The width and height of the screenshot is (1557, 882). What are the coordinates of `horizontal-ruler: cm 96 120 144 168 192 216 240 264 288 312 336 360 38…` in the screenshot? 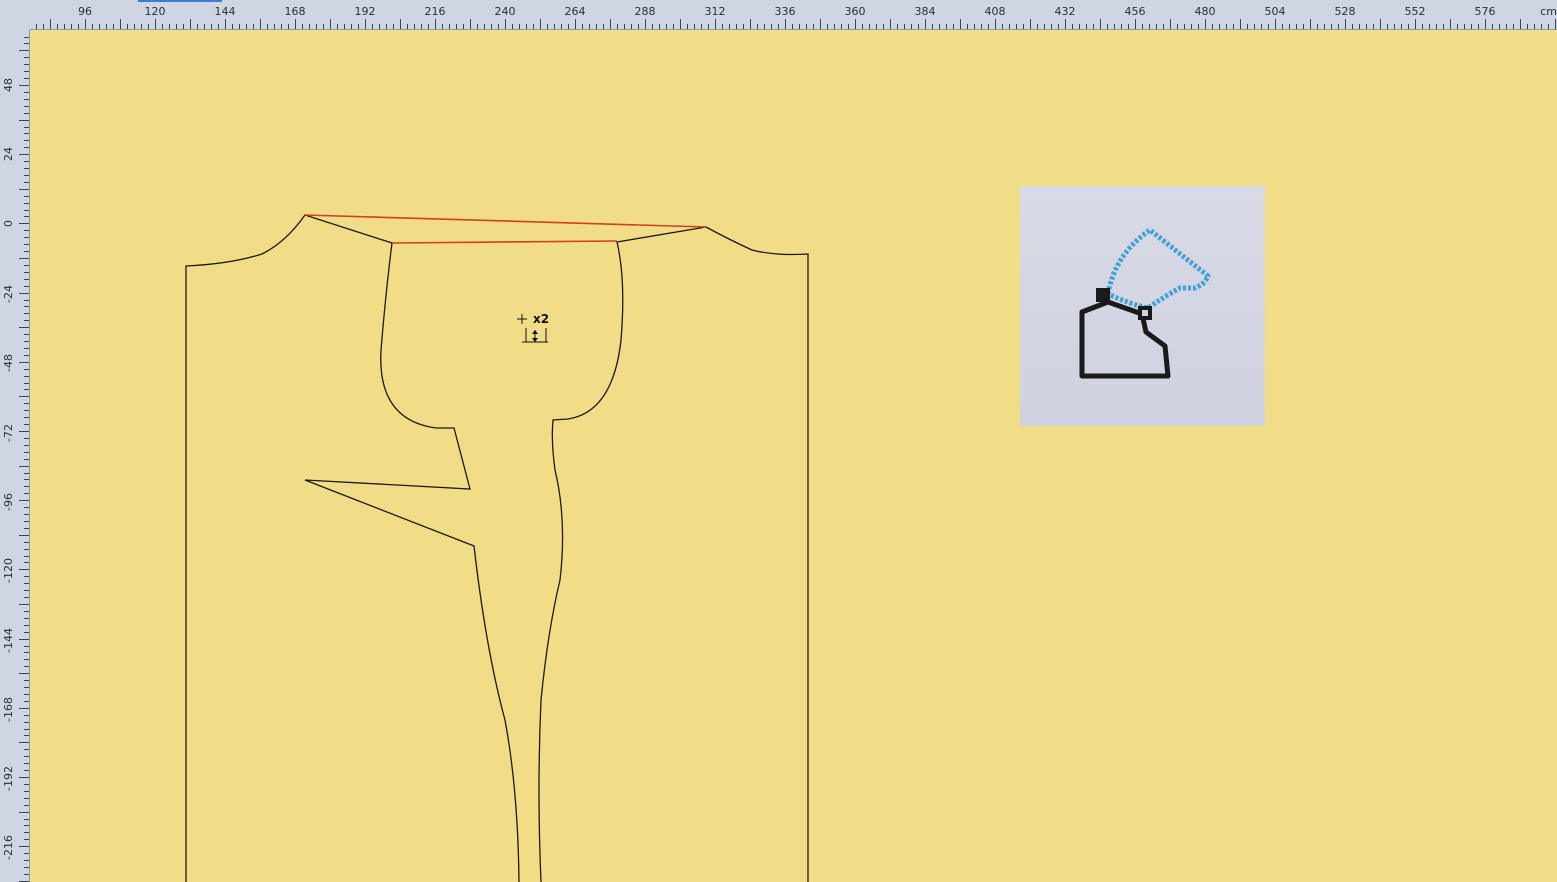 It's located at (793, 15).